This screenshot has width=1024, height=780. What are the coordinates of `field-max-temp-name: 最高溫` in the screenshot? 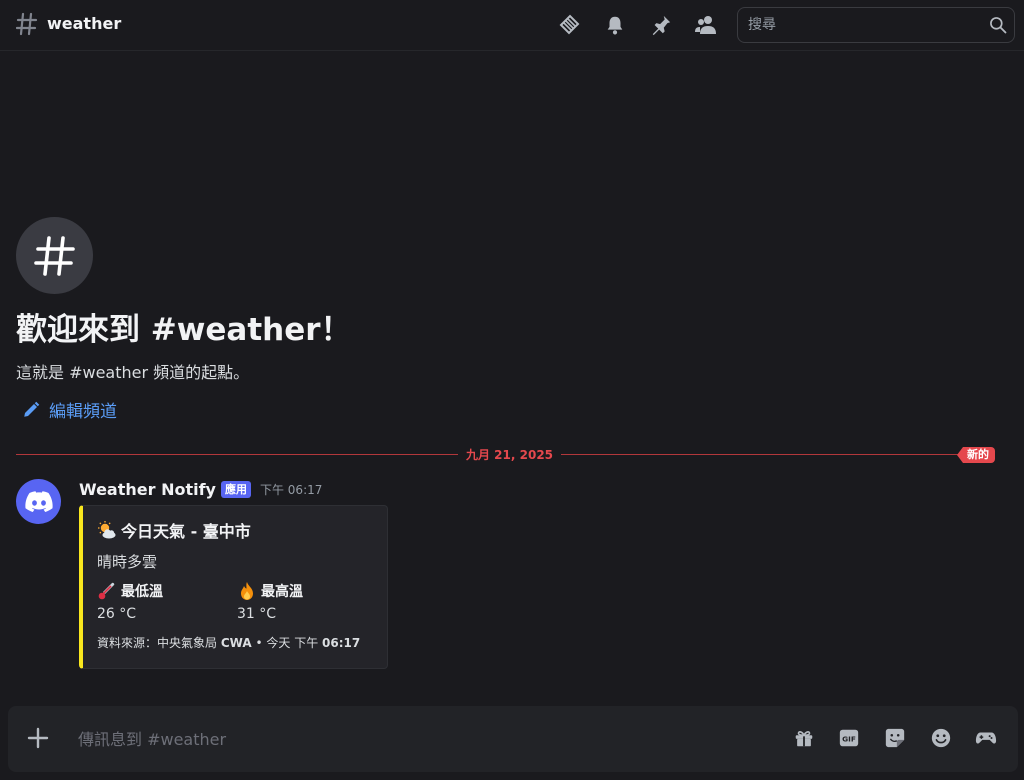 It's located at (282, 592).